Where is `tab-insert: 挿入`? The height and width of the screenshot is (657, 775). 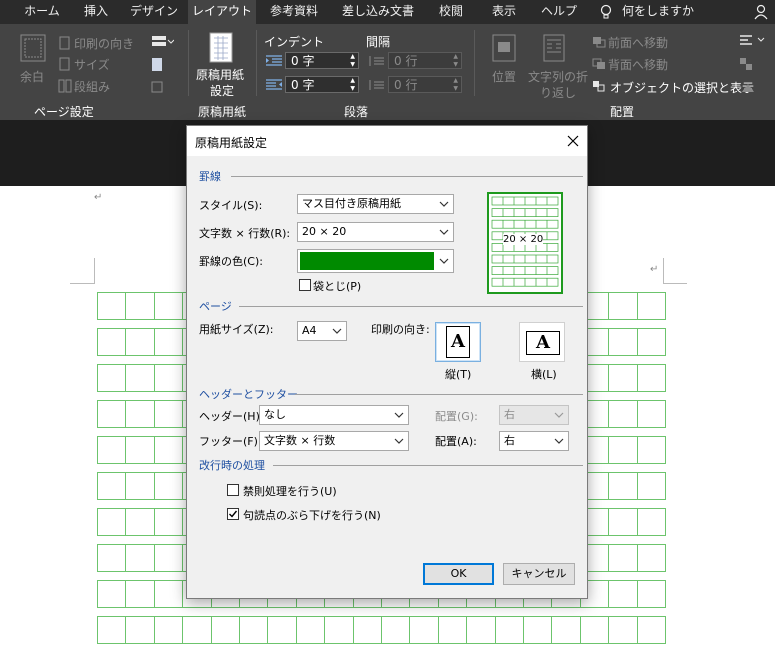 tab-insert: 挿入 is located at coordinates (96, 12).